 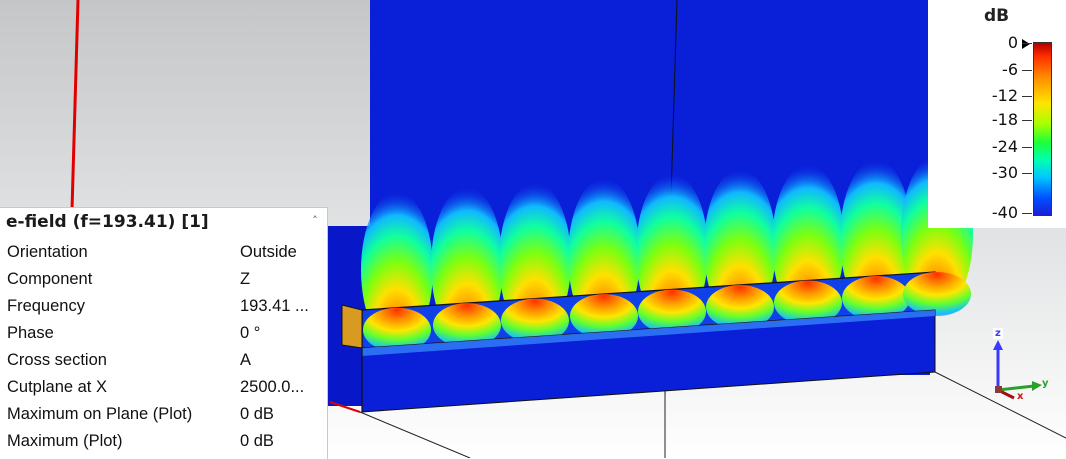 I want to click on chevron-up-icon: ˄, so click(x=315, y=221).